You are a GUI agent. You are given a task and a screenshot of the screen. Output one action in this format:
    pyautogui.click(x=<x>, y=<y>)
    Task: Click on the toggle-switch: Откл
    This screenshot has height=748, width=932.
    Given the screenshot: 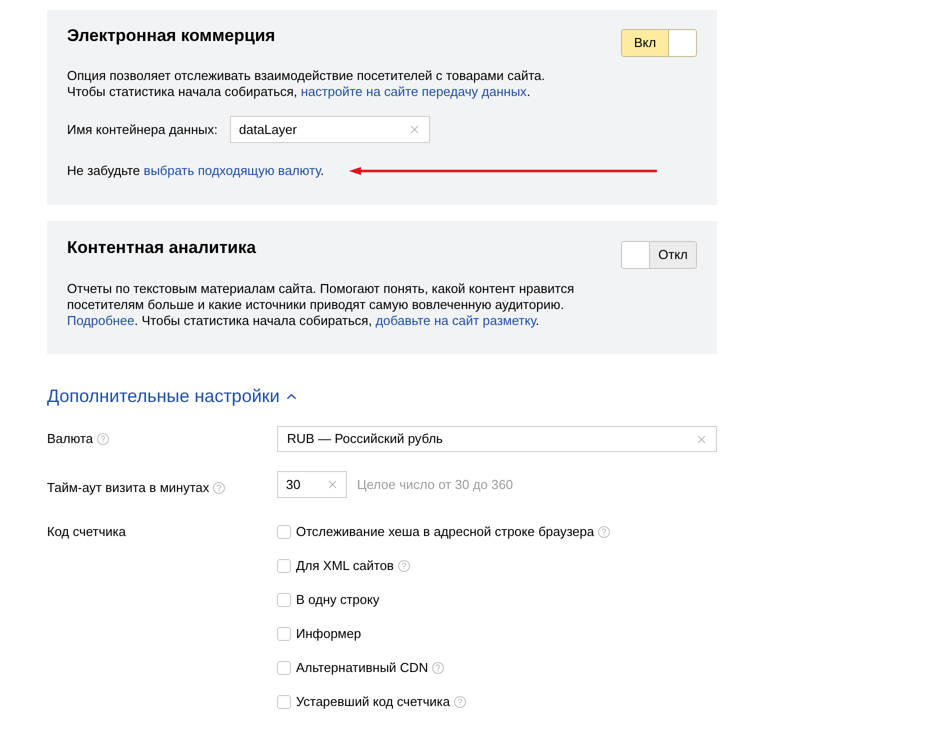 What is the action you would take?
    pyautogui.click(x=659, y=255)
    